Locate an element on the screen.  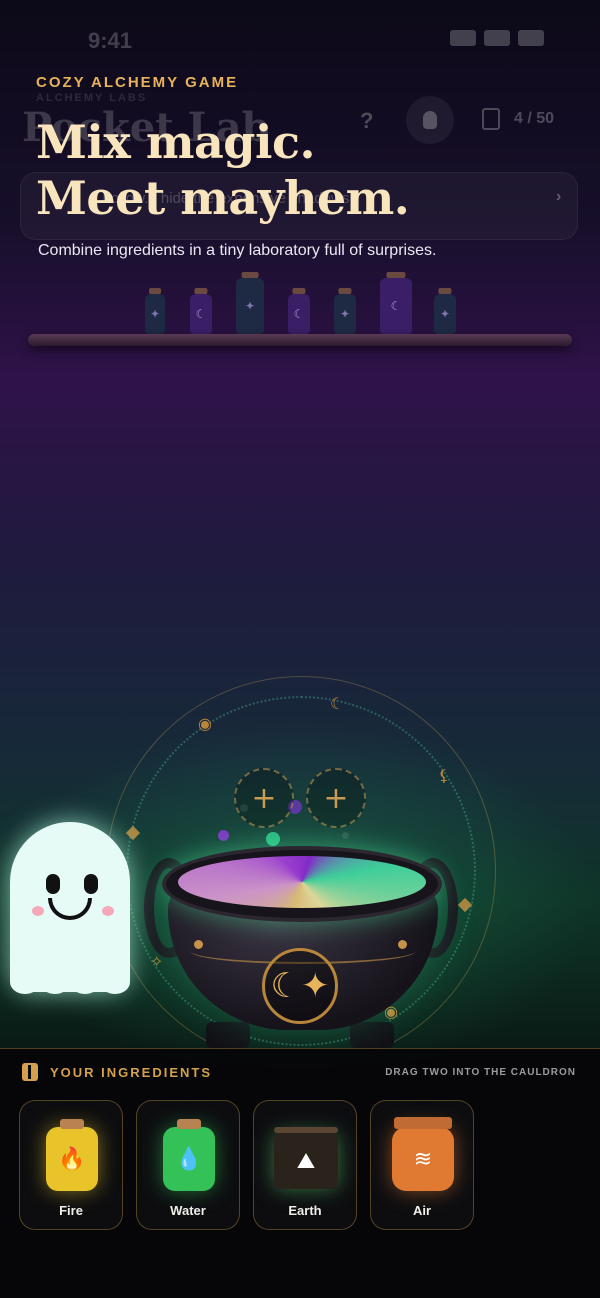
ingredient-label: Air is located at coordinates (422, 1210).